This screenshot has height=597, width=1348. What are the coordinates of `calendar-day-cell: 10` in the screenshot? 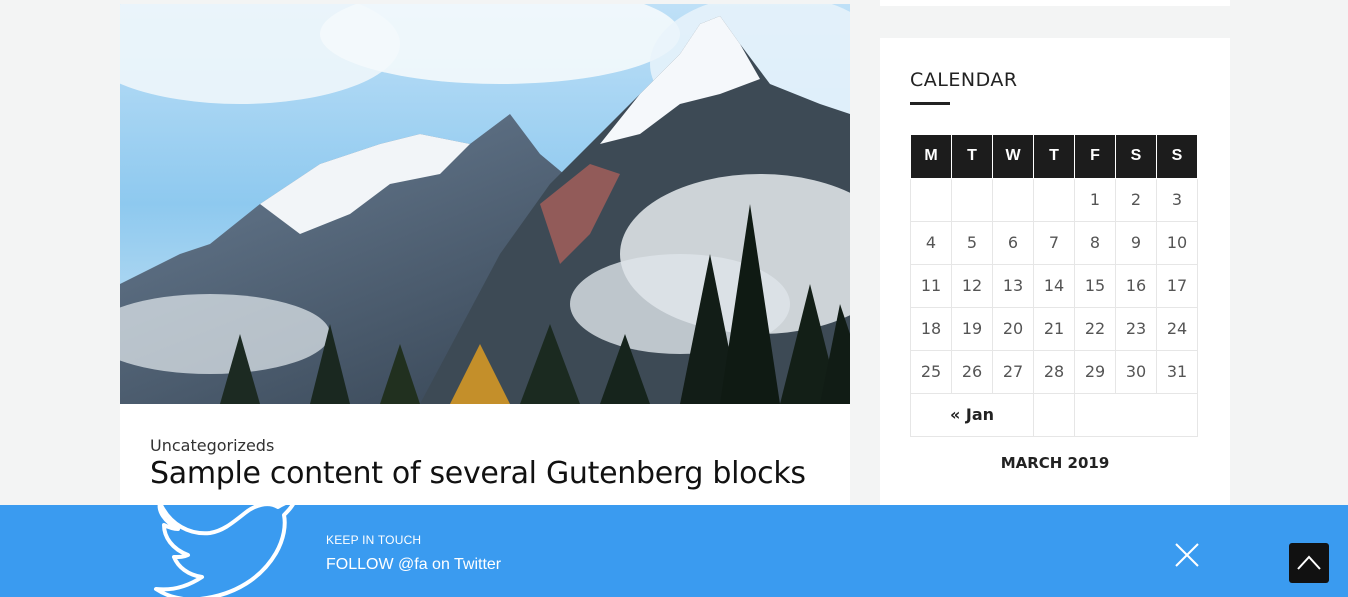 It's located at (1177, 242).